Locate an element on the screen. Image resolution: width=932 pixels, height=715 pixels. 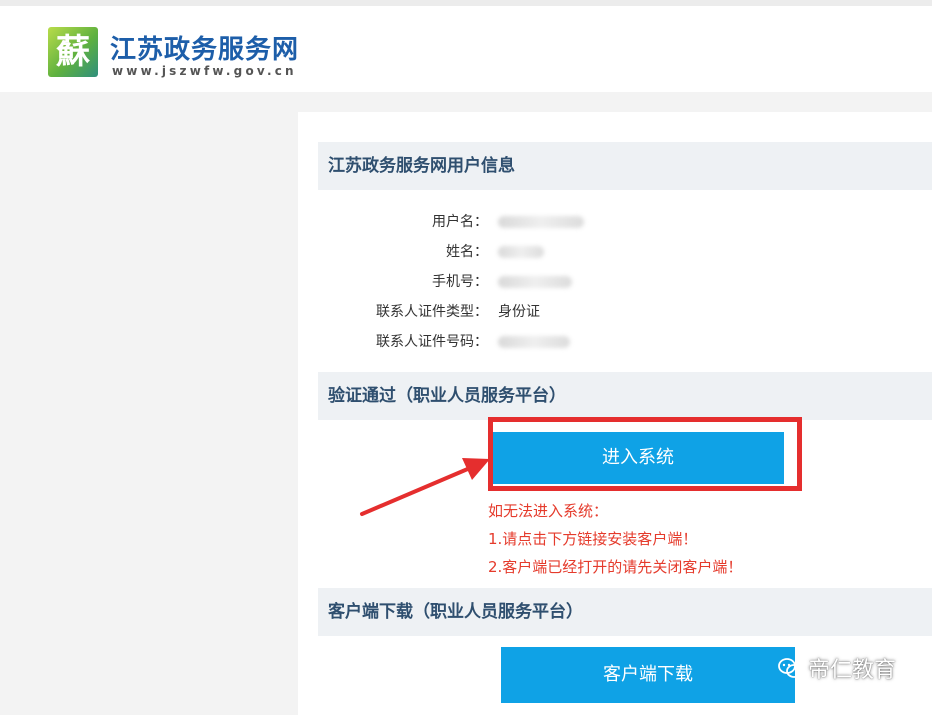
watermark-text: 帝仁教育 is located at coordinates (852, 670).